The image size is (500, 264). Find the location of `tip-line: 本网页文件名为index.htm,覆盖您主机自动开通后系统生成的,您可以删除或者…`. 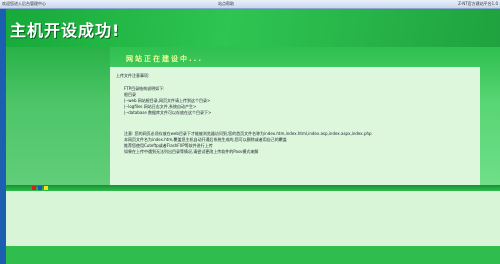

tip-line: 本网页文件名为index.htm,覆盖您主机自动开通后系统生成的,您可以删除或者… is located at coordinates (205, 139).